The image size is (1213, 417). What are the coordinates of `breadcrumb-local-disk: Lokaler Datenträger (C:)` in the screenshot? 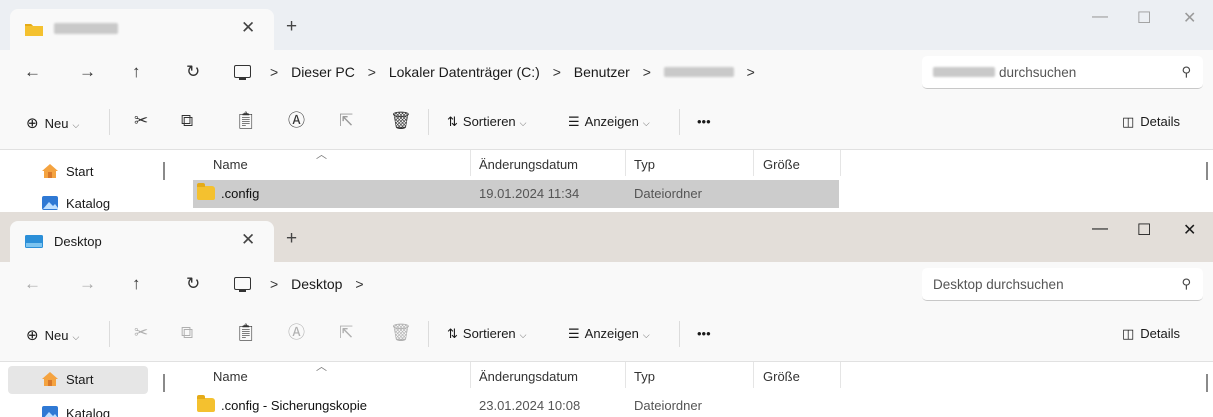 It's located at (464, 72).